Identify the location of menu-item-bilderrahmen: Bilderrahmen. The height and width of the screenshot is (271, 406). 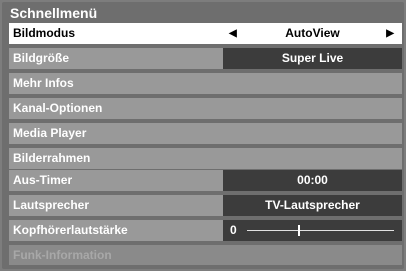
(205, 158).